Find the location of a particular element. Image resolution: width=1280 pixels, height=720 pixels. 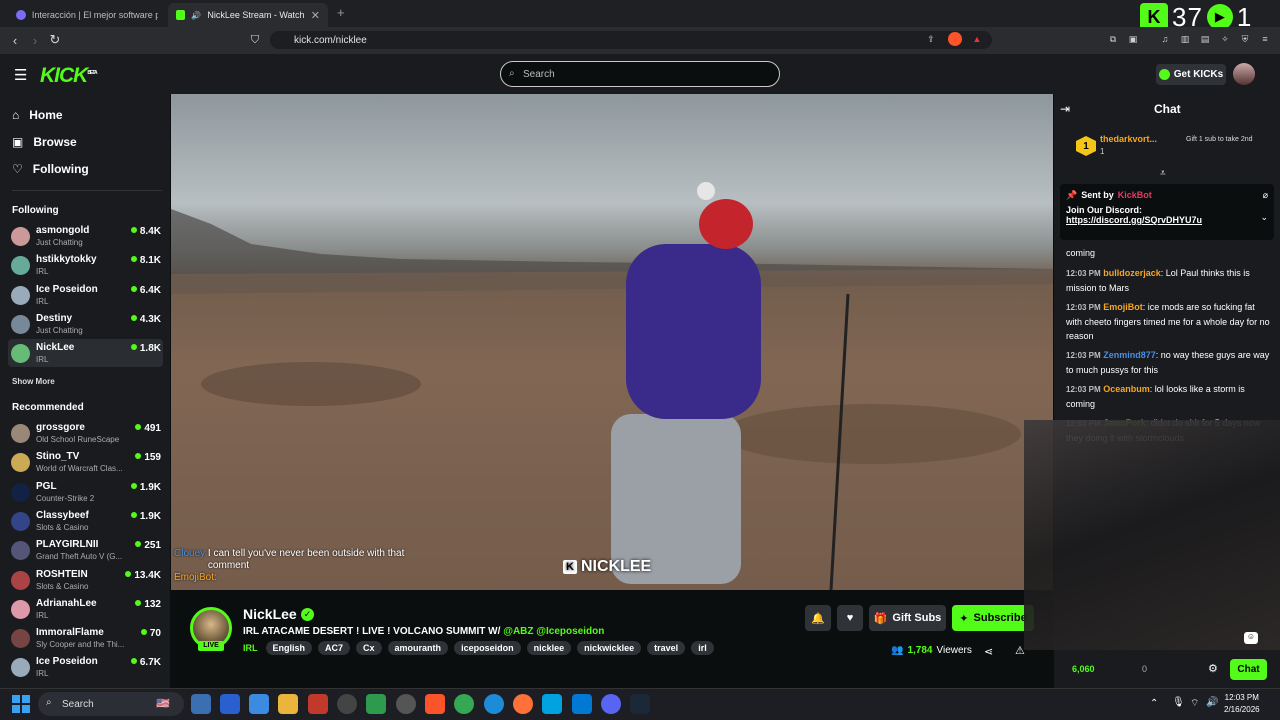

sidebar-channel: Destiny Just Chatting 4.3K is located at coordinates (85, 324).